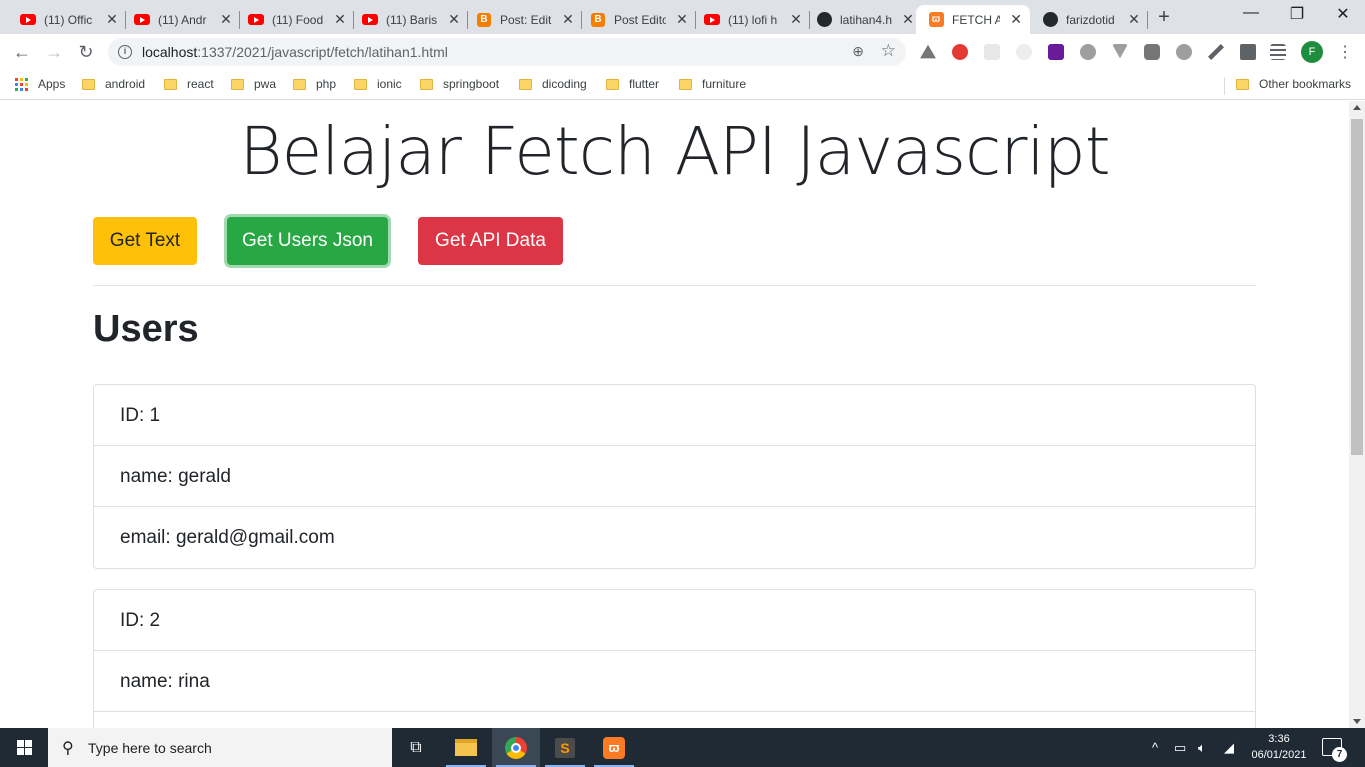 The height and width of the screenshot is (767, 1365). Describe the element at coordinates (145, 241) in the screenshot. I see `get-text-button: Get Text` at that location.